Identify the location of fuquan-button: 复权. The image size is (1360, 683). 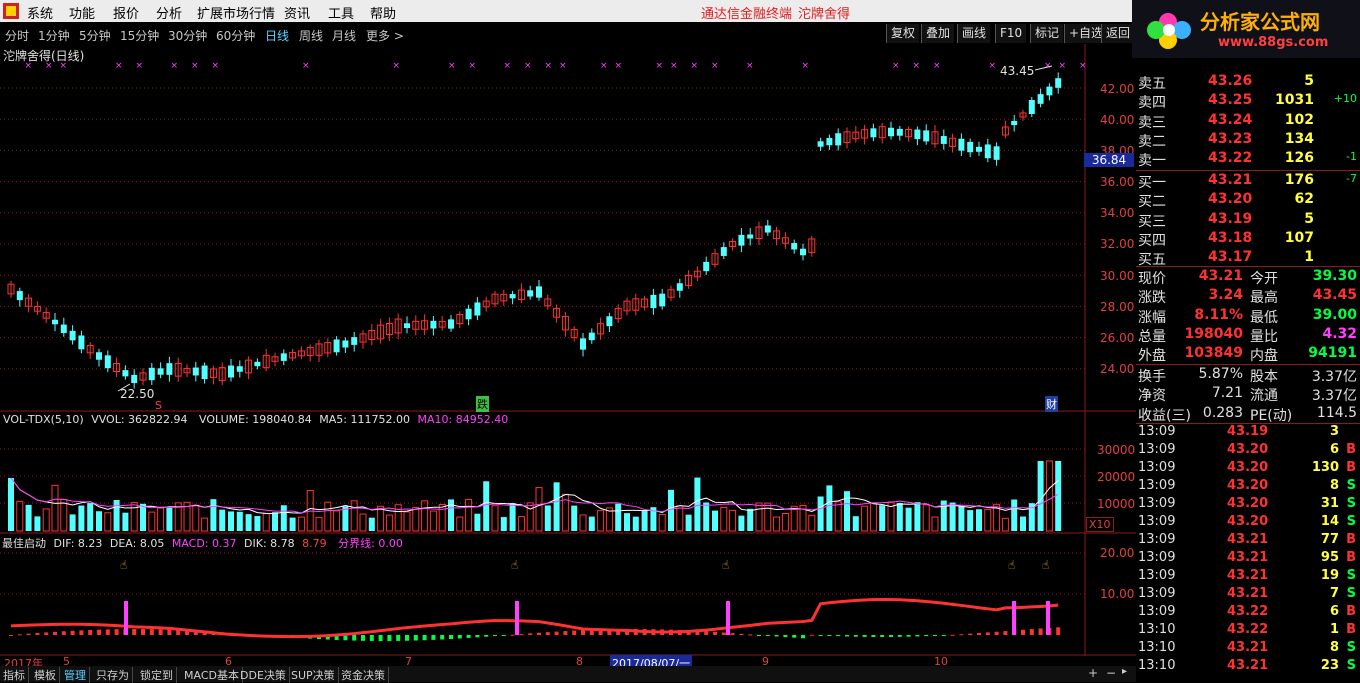
(903, 33).